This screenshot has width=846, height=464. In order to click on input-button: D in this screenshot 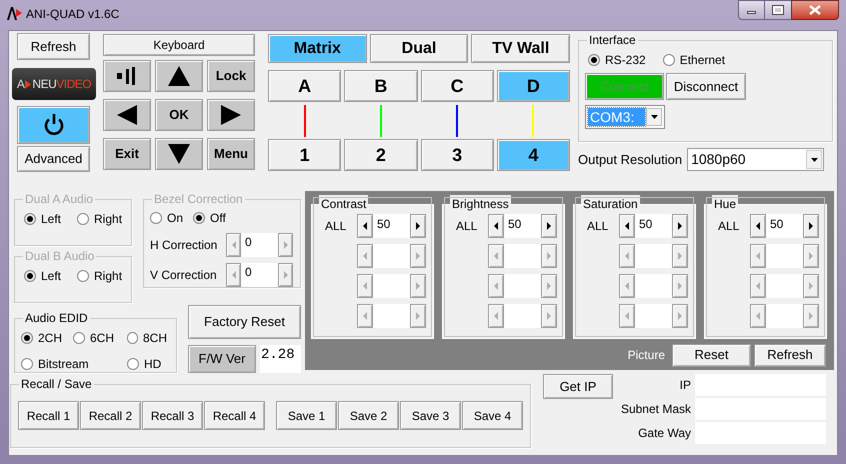, I will do `click(533, 86)`.